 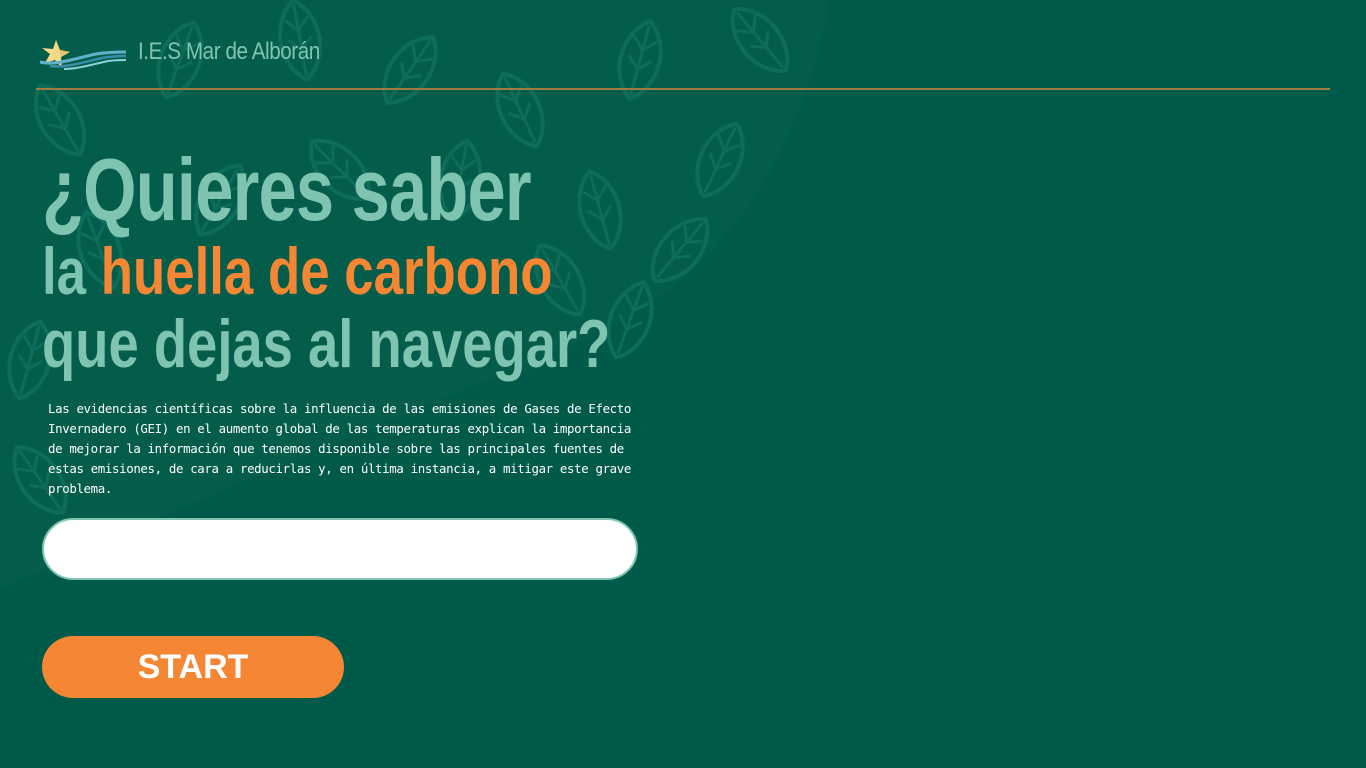 What do you see at coordinates (326, 271) in the screenshot?
I see `headline-accent-carbon-footprint: huella de carbono` at bounding box center [326, 271].